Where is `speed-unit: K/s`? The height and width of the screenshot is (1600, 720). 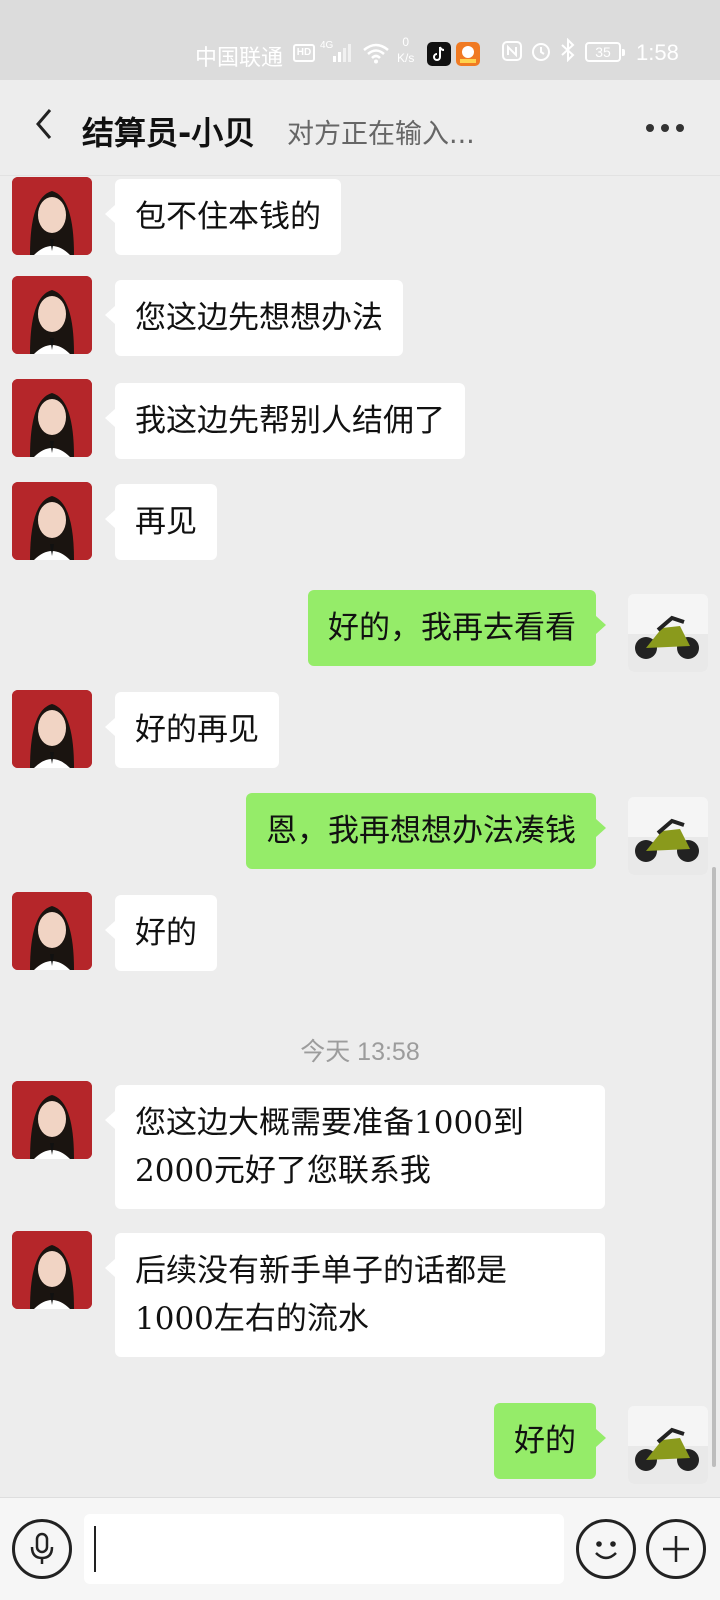
speed-unit: K/s is located at coordinates (406, 58).